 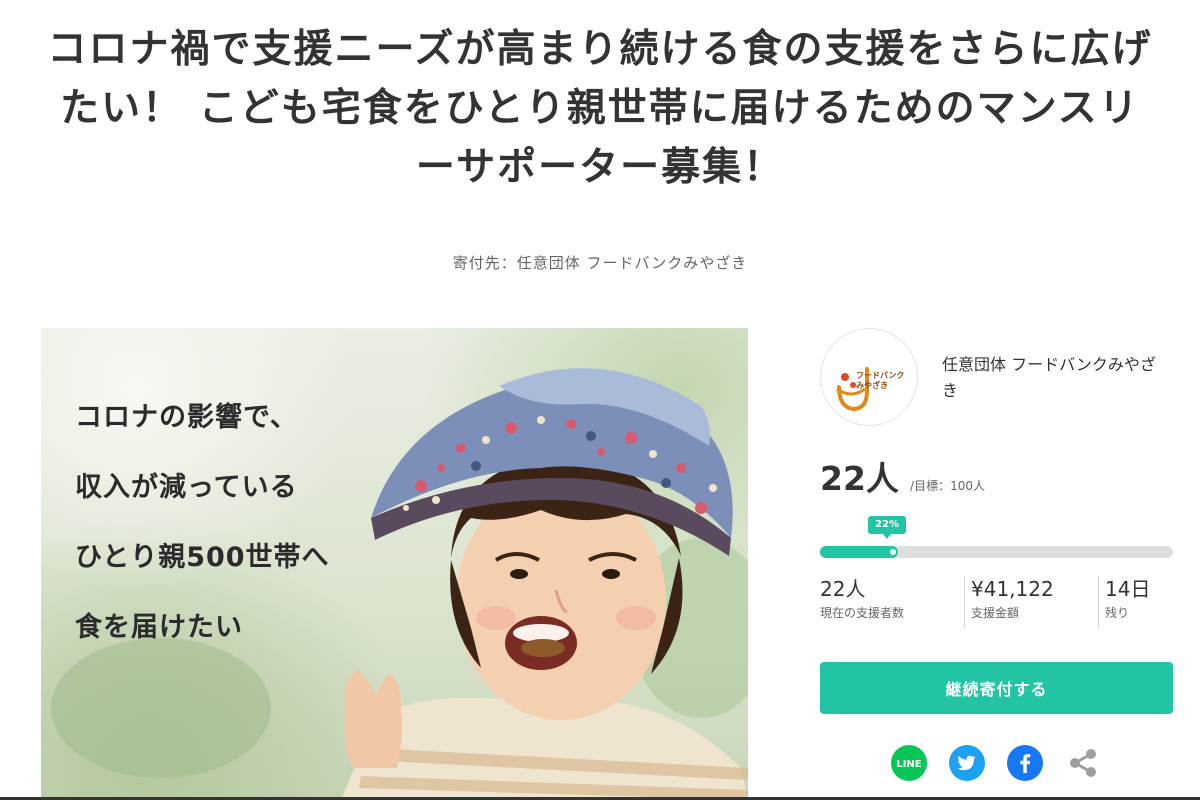 What do you see at coordinates (1117, 613) in the screenshot?
I see `stat-days-label: 残り` at bounding box center [1117, 613].